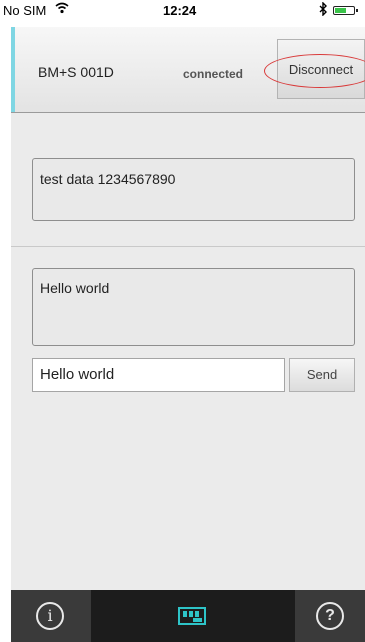 This screenshot has height=642, width=365. What do you see at coordinates (340, 10) in the screenshot?
I see `battery-fill` at bounding box center [340, 10].